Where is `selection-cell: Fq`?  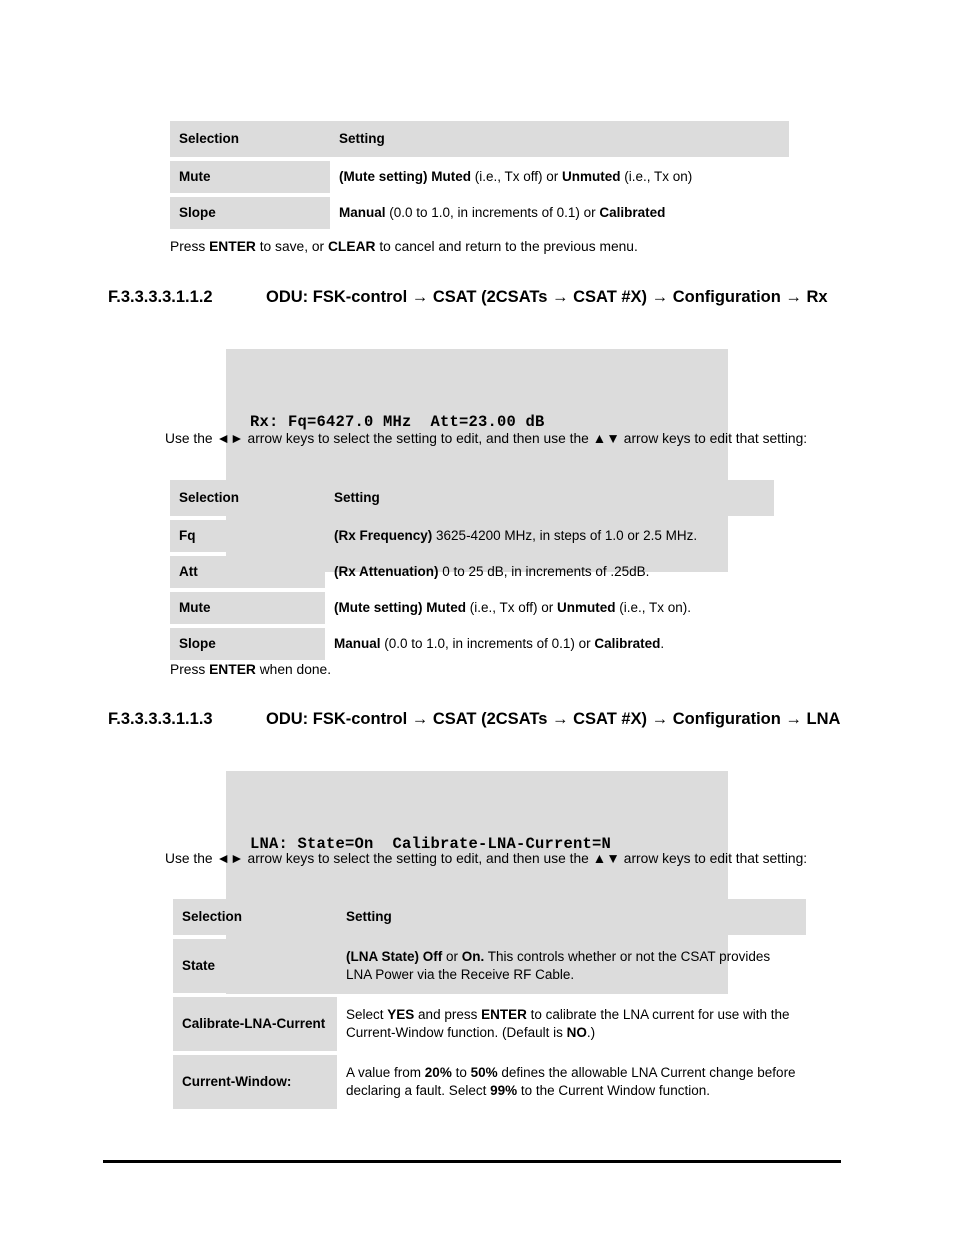
selection-cell: Fq is located at coordinates (247, 535).